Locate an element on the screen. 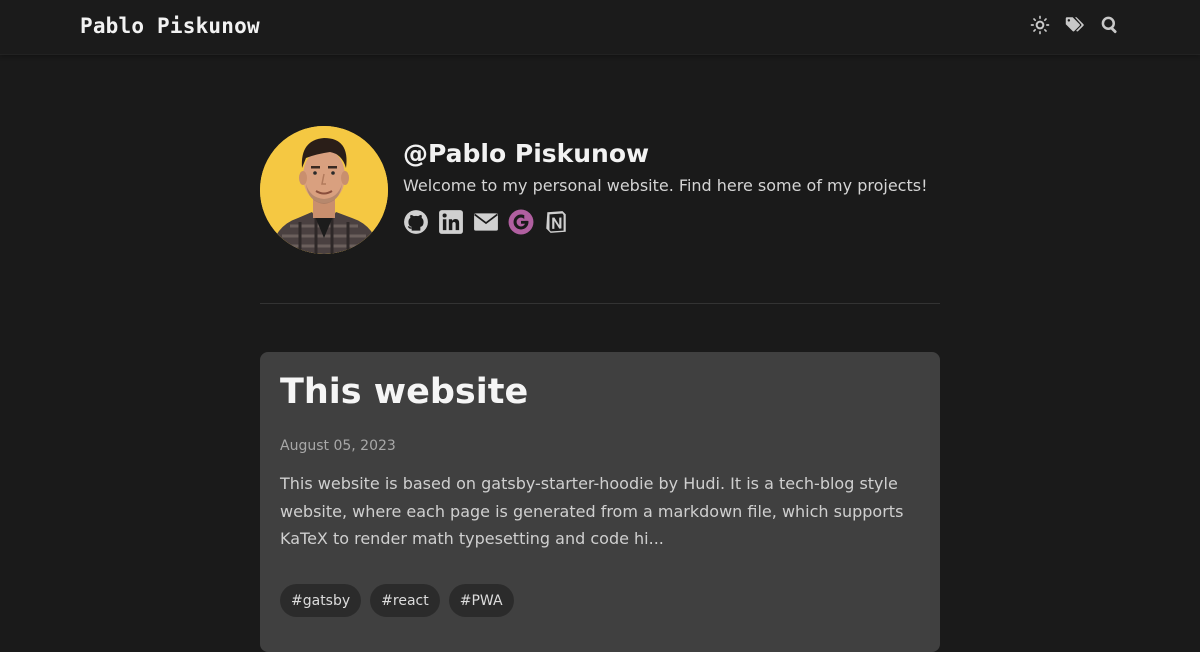 Image resolution: width=1200 pixels, height=652 pixels. top-header: Pablo Piskunow is located at coordinates (600, 27).